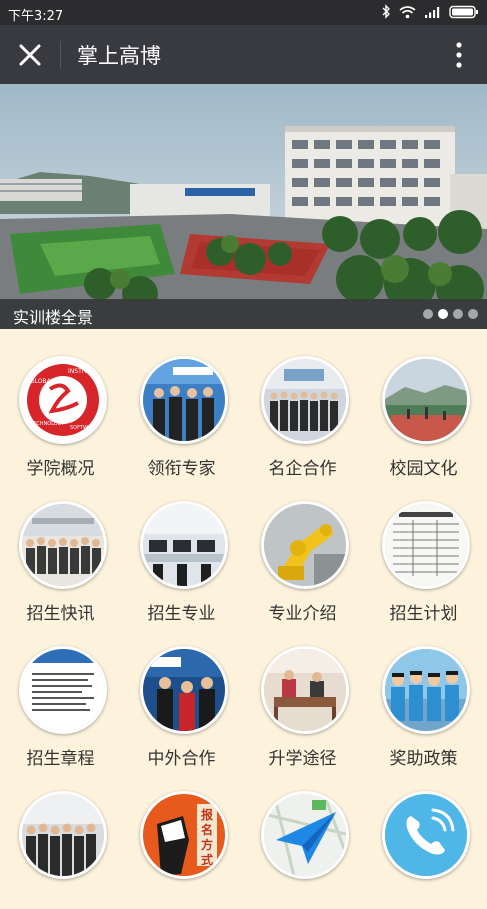  I want to click on experts-photo-icon, so click(184, 400).